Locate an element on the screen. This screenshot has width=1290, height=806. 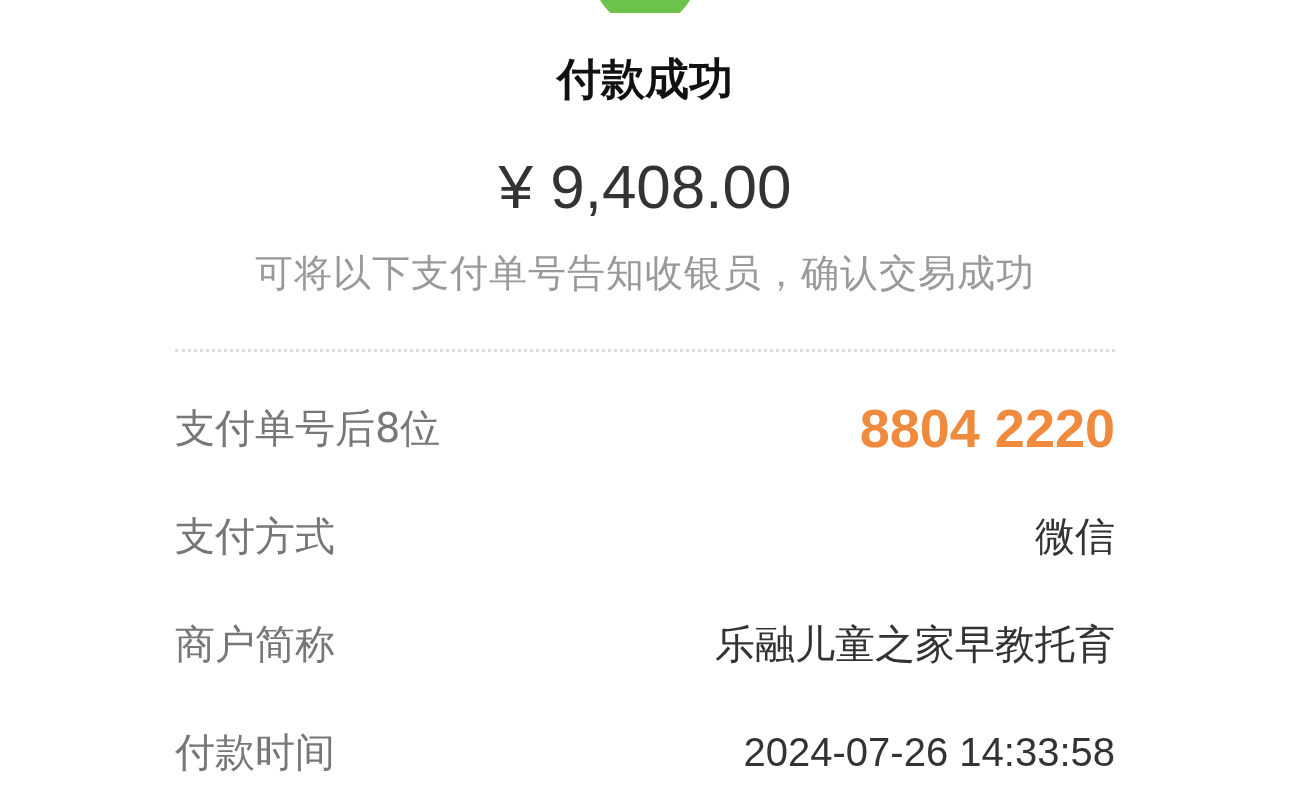
status-title: 付款成功 is located at coordinates (645, 79).